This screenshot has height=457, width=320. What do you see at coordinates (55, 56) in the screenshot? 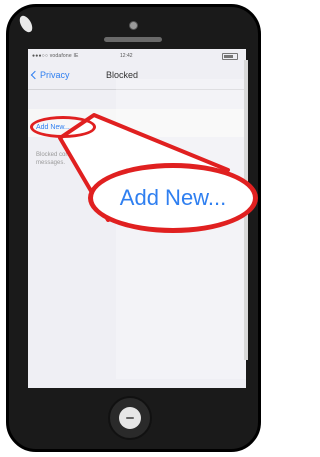
I see `status-carrier: ●●●○○ vodafone IE` at bounding box center [55, 56].